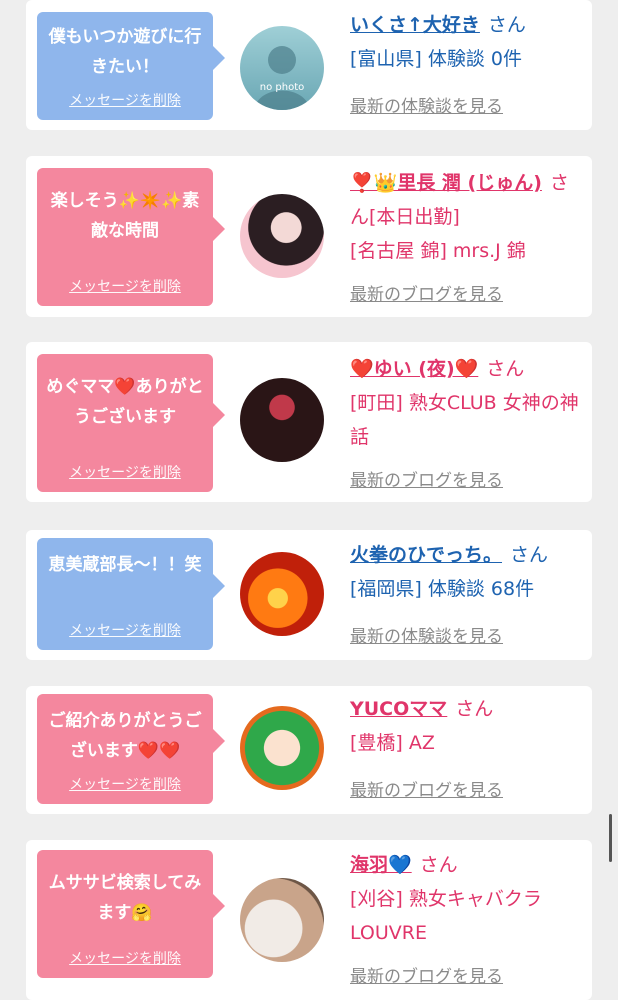  I want to click on message-bubble: ムササビ検索してみます🤗 メッセージを削除, so click(131, 914).